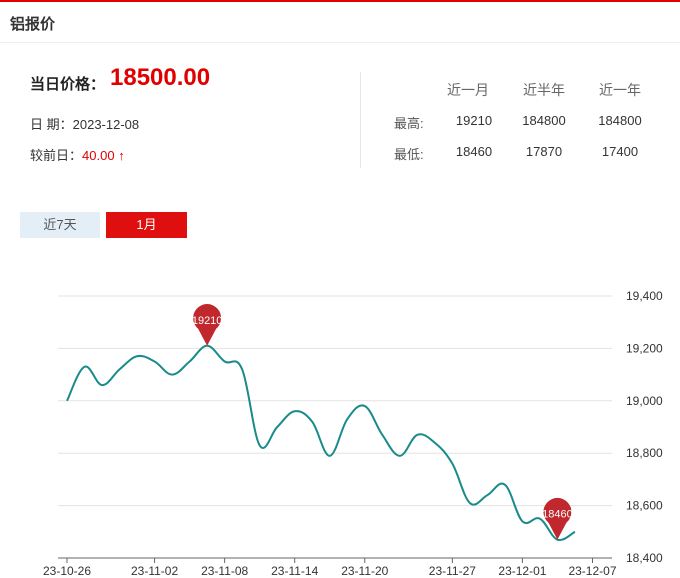  I want to click on y-tick-label: 18,600, so click(644, 506).